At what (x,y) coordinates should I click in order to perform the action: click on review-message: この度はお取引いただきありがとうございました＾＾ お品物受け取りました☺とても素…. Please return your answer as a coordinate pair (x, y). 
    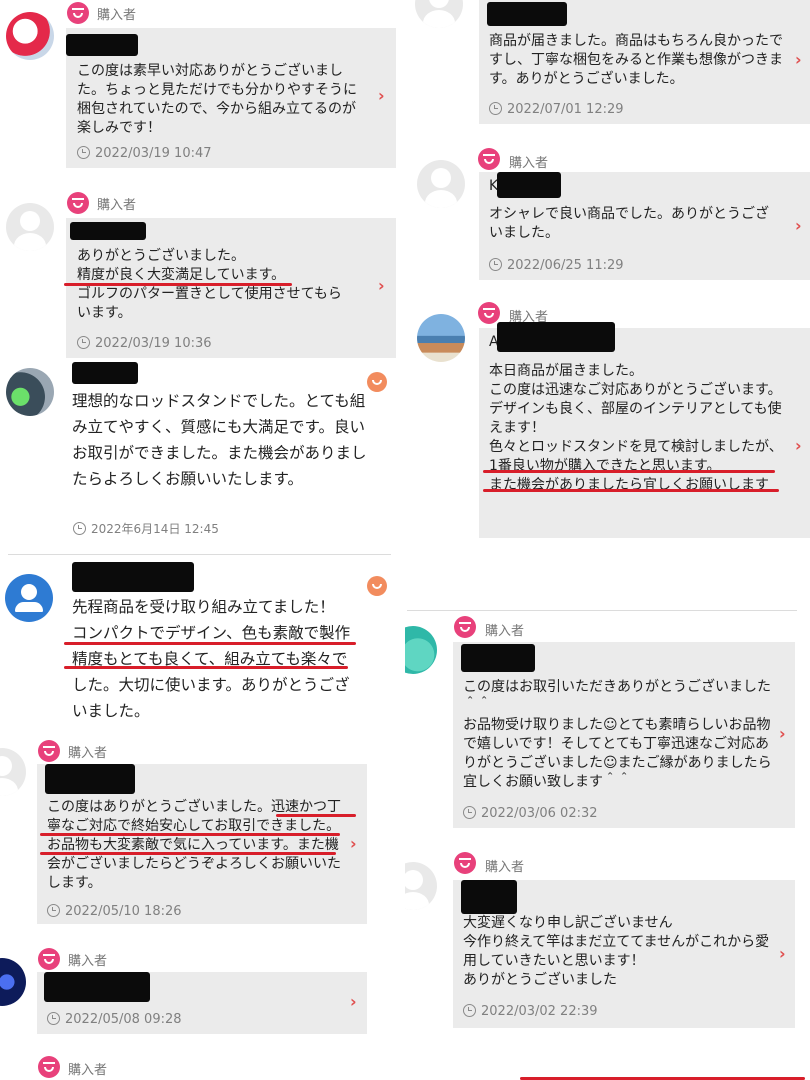
    Looking at the image, I should click on (617, 734).